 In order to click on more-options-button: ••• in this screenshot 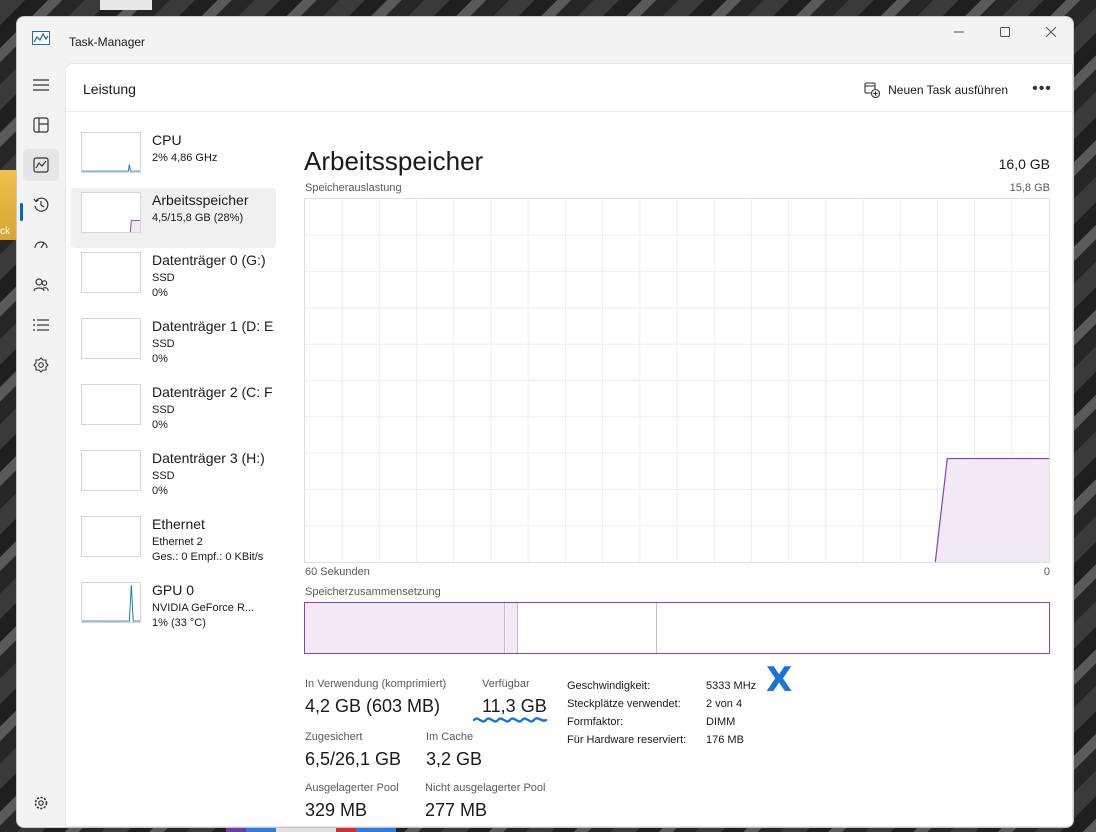, I will do `click(1042, 89)`.